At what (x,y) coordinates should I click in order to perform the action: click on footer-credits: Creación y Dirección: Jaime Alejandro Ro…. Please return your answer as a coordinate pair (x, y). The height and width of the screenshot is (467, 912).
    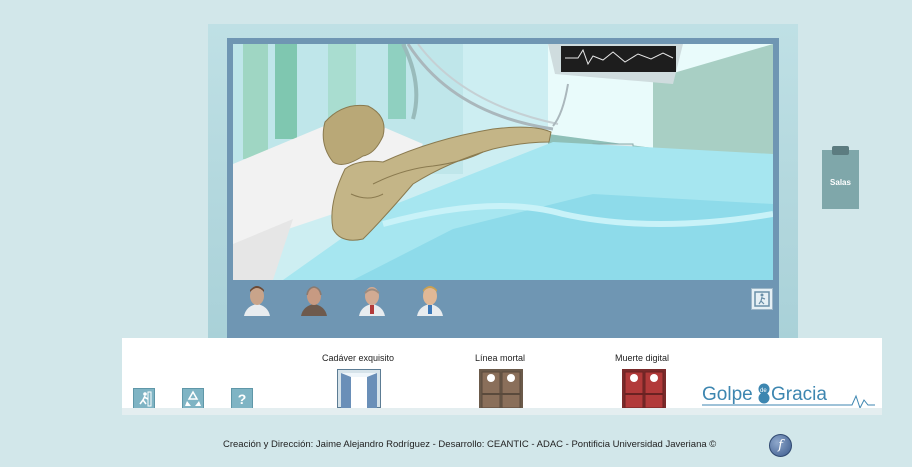
    Looking at the image, I should click on (470, 444).